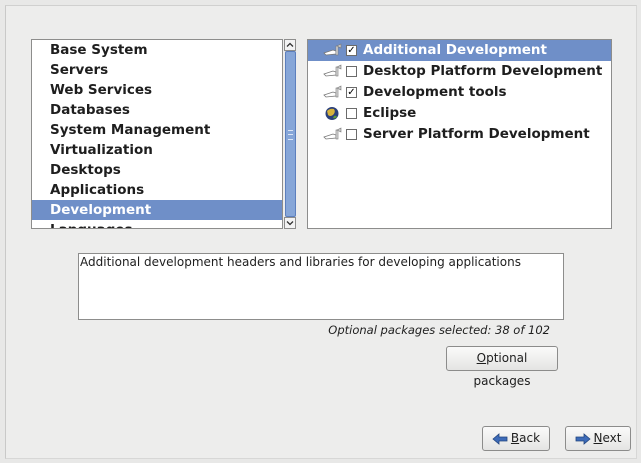 The height and width of the screenshot is (463, 641). I want to click on scroll-up-button, so click(290, 45).